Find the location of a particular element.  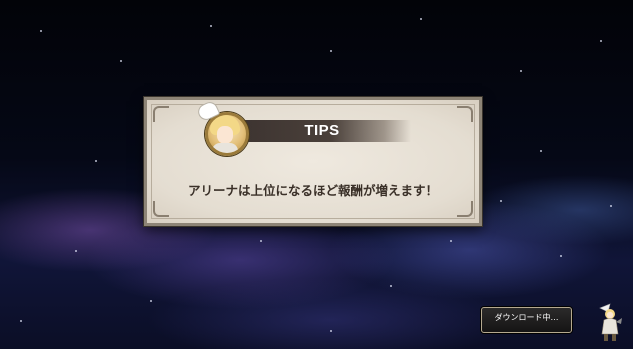

tips-title: TIPS is located at coordinates (322, 130).